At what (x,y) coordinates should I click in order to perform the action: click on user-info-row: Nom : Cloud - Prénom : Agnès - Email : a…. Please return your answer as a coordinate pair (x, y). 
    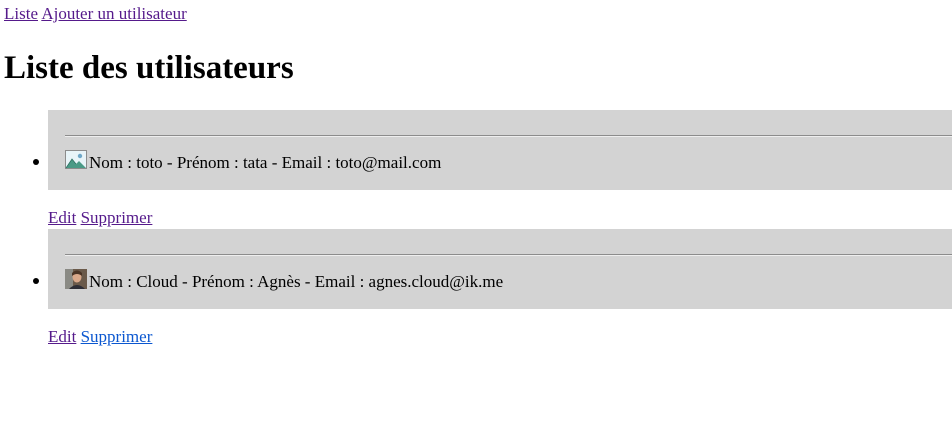
    Looking at the image, I should click on (284, 281).